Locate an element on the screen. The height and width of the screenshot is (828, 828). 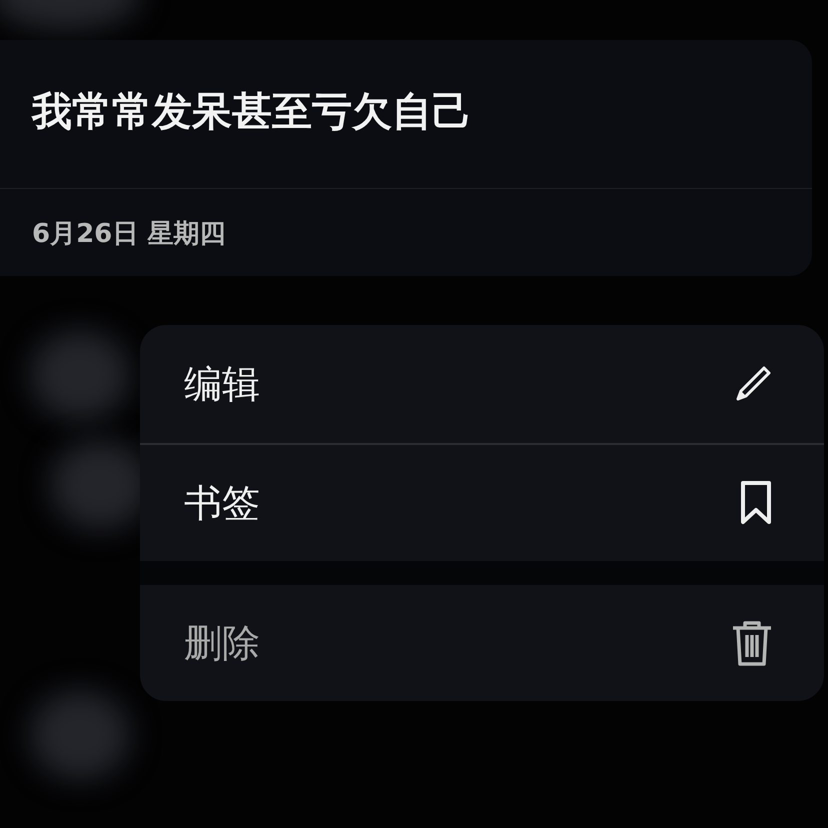
note-date: 6月26日 星期四 is located at coordinates (128, 234).